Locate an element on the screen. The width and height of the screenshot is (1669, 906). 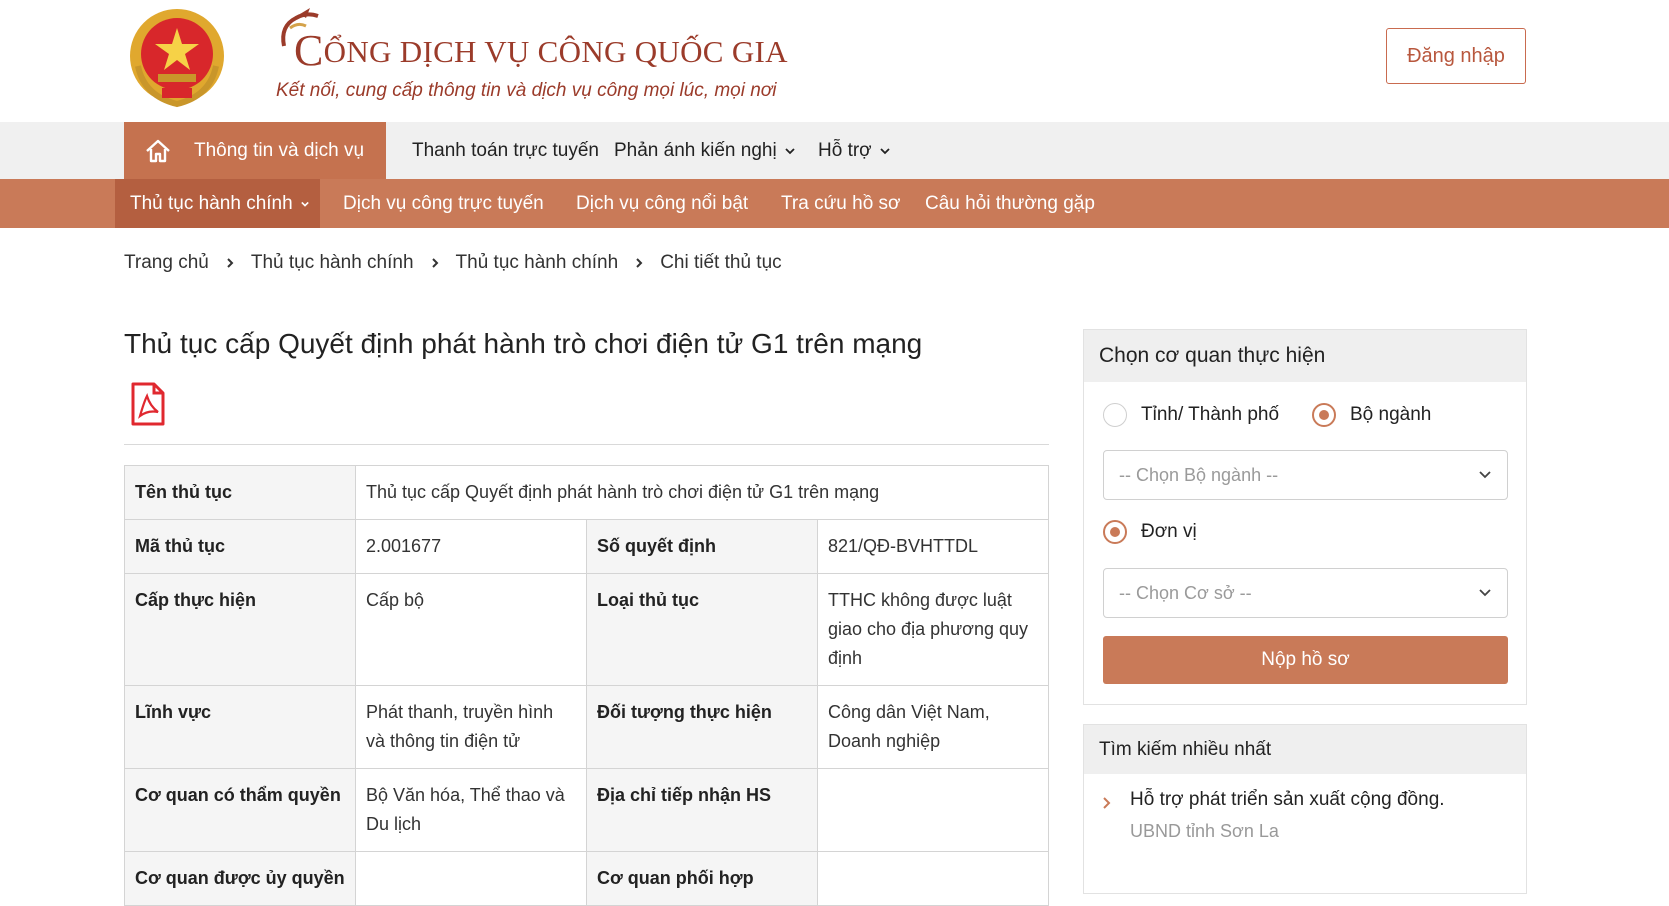
sub-nav-item-featured-services: Dịch vụ công nổi bật is located at coordinates (662, 203).